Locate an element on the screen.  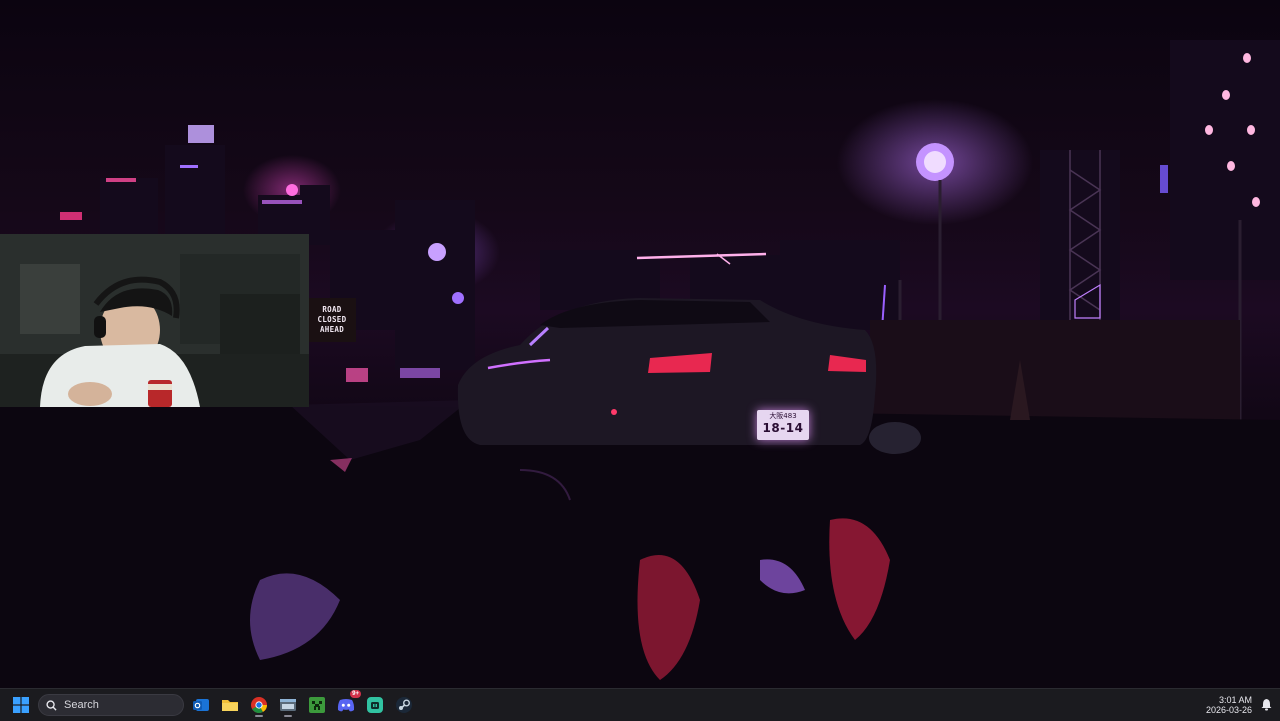
search-box: Search is located at coordinates (111, 705).